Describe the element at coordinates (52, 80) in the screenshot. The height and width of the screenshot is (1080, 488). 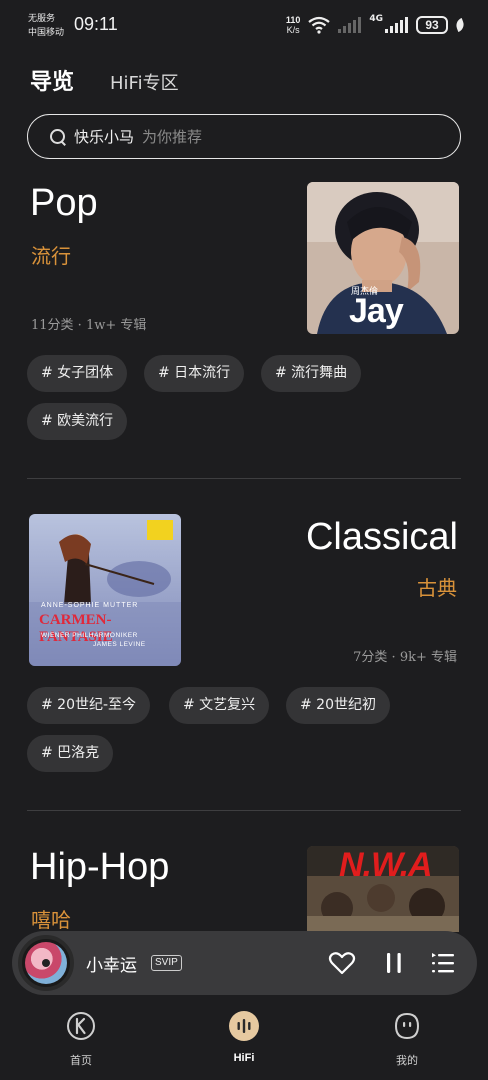
I see `tab-guide: 导览` at that location.